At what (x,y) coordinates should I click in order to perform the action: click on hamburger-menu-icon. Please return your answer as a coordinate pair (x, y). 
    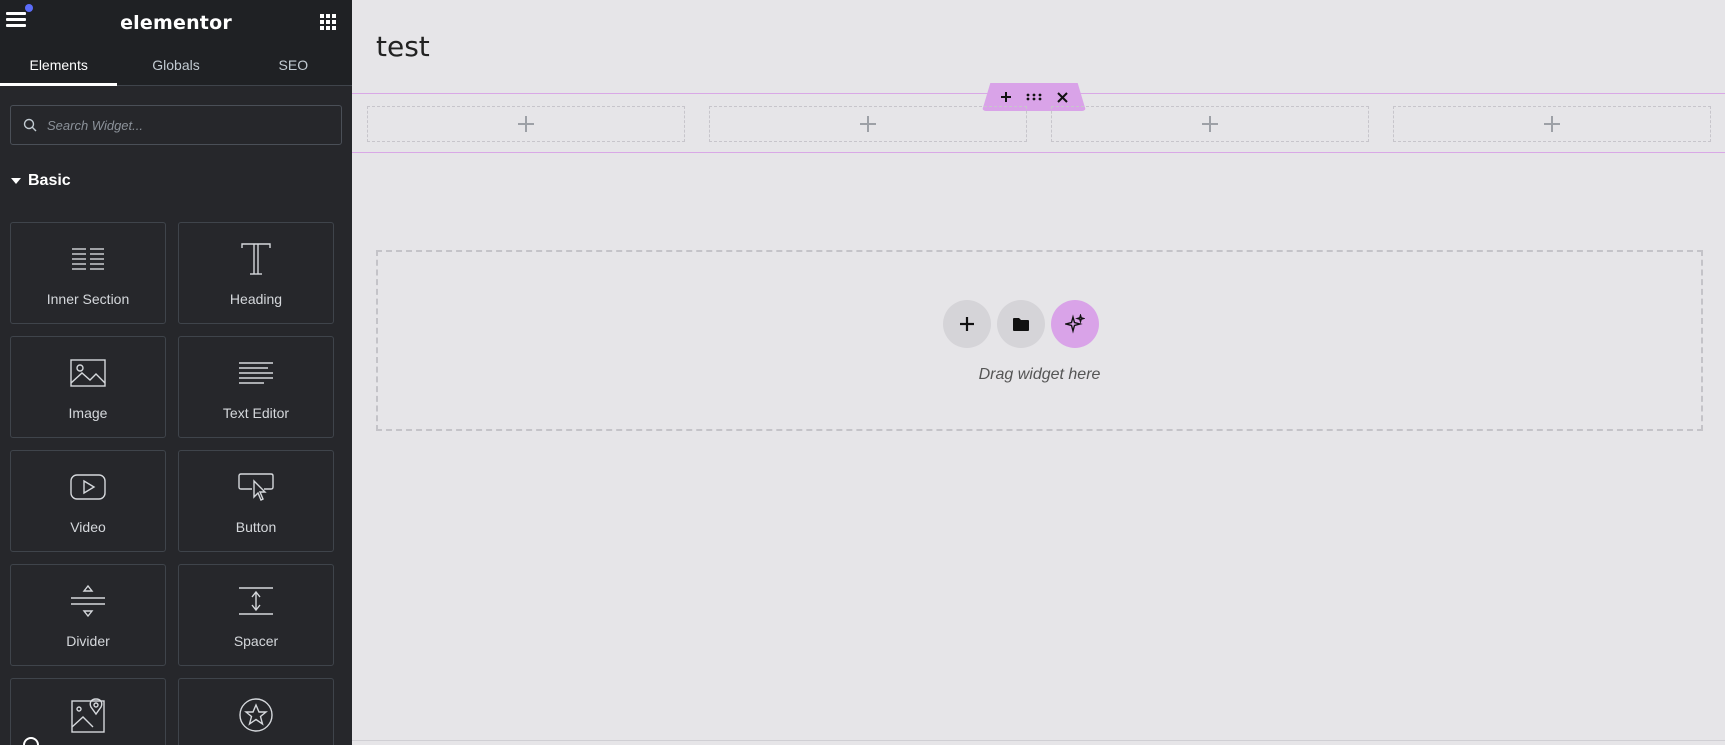
    Looking at the image, I should click on (17, 22).